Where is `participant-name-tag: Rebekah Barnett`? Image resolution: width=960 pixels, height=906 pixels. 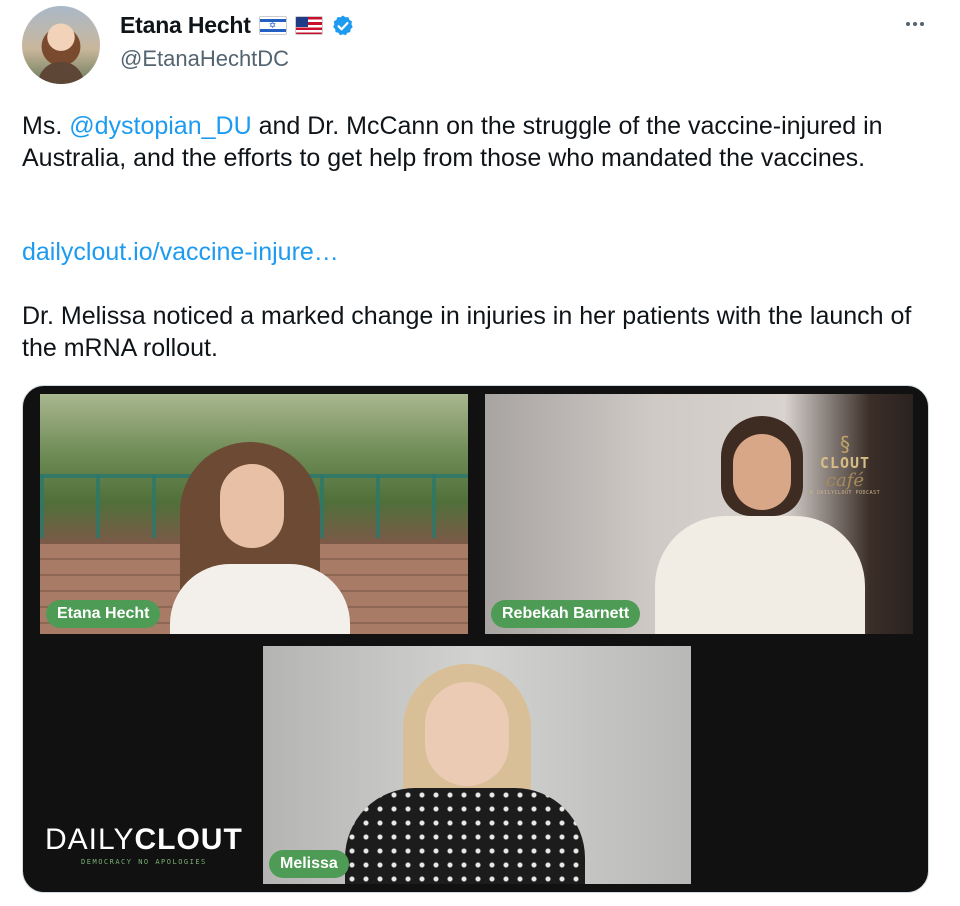
participant-name-tag: Rebekah Barnett is located at coordinates (566, 614).